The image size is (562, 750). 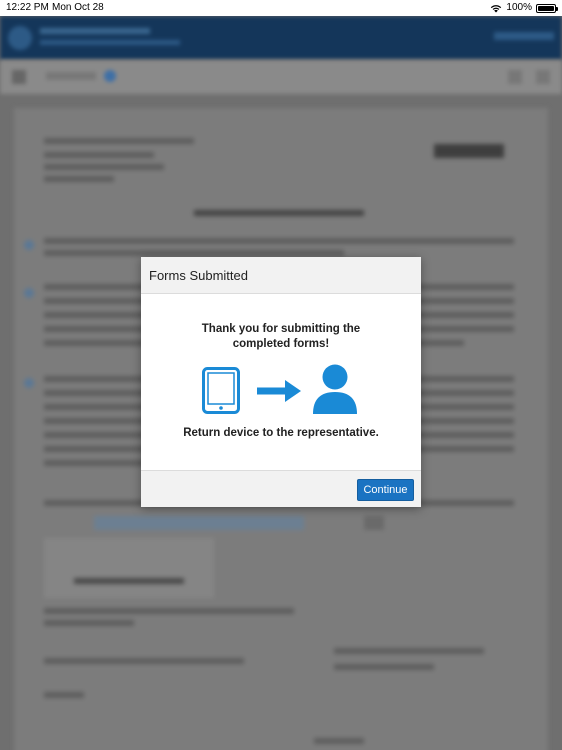 I want to click on app-toolbar, so click(x=281, y=77).